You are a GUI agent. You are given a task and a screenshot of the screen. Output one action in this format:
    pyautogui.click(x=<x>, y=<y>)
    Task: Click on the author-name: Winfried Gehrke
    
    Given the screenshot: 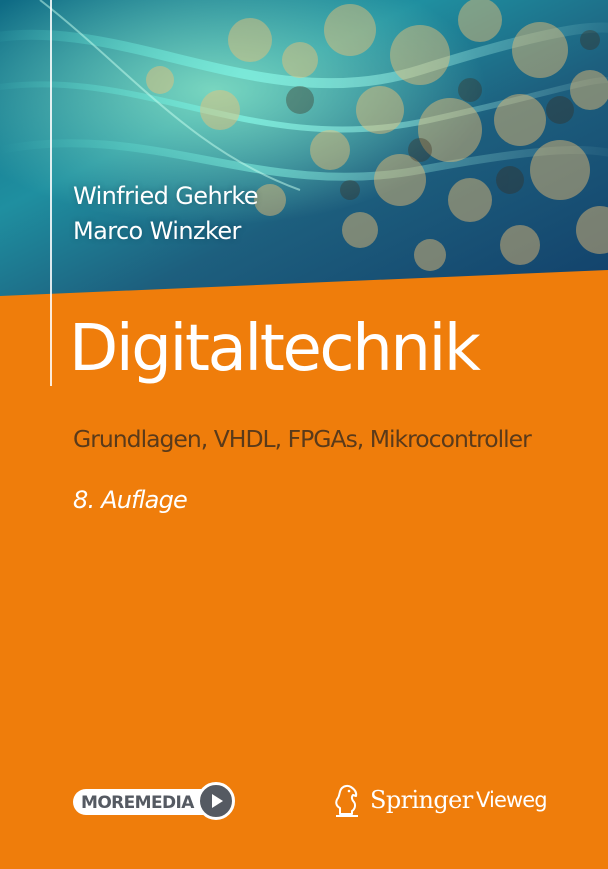 What is the action you would take?
    pyautogui.click(x=166, y=196)
    